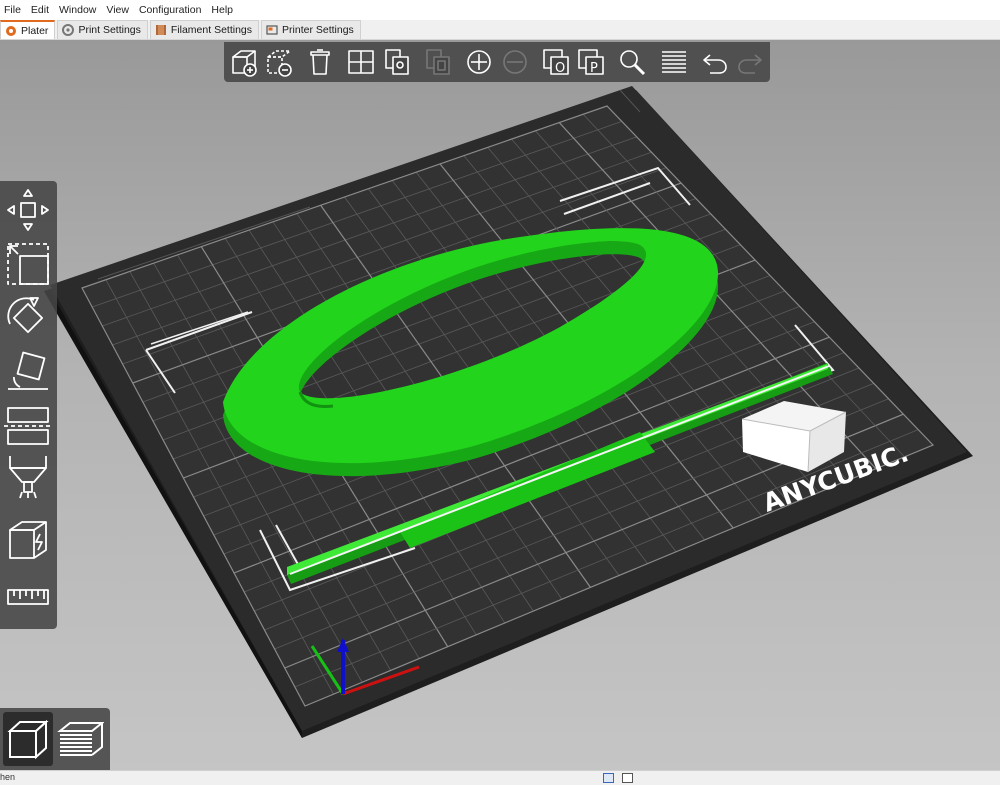 The width and height of the screenshot is (1000, 785). What do you see at coordinates (211, 30) in the screenshot?
I see `tab-filament-settings-label: Filament Settings` at bounding box center [211, 30].